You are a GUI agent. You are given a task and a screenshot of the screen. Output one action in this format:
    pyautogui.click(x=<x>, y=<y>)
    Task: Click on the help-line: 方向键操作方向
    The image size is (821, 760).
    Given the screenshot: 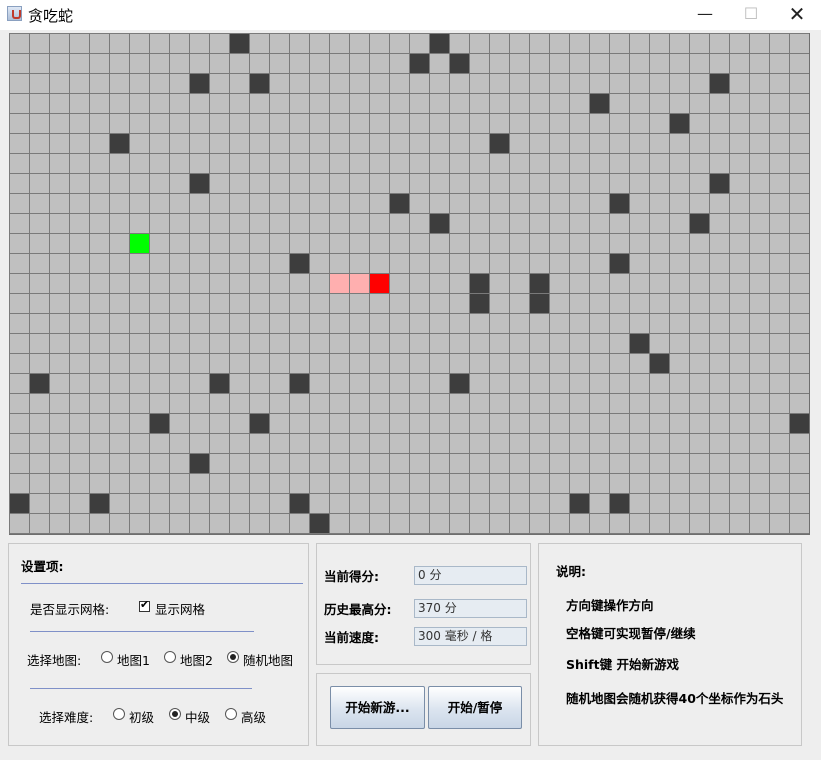 What is the action you would take?
    pyautogui.click(x=610, y=605)
    